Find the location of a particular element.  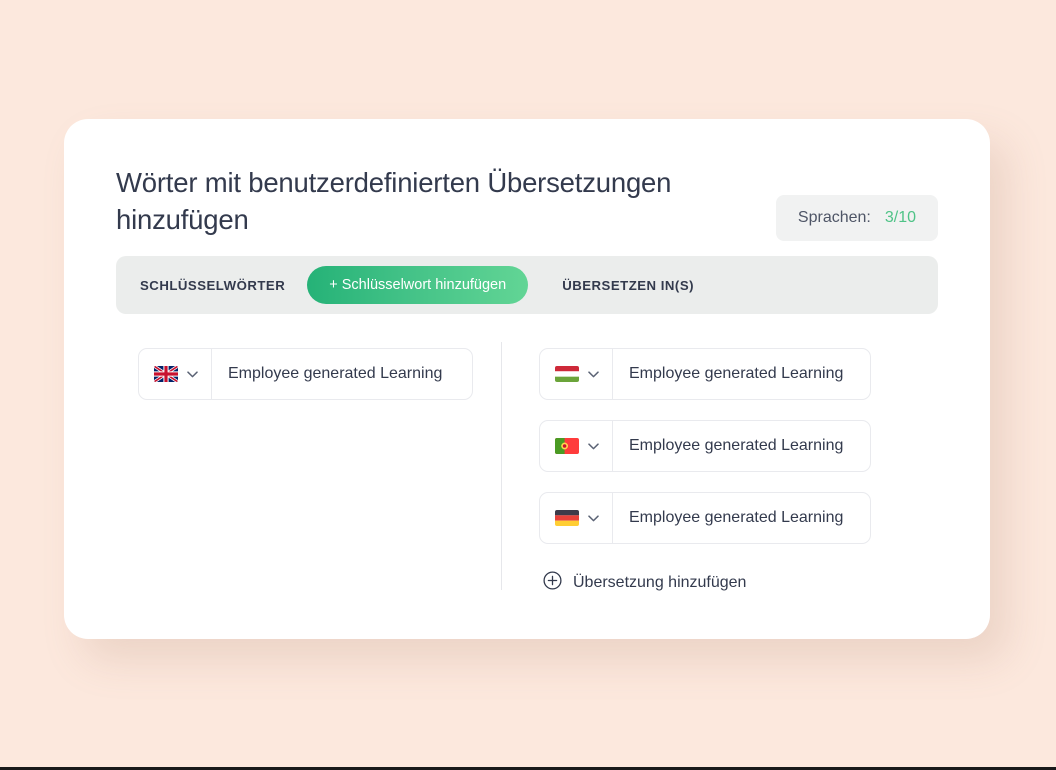

languages-badge: Sprachen: 3/10 is located at coordinates (856, 218).